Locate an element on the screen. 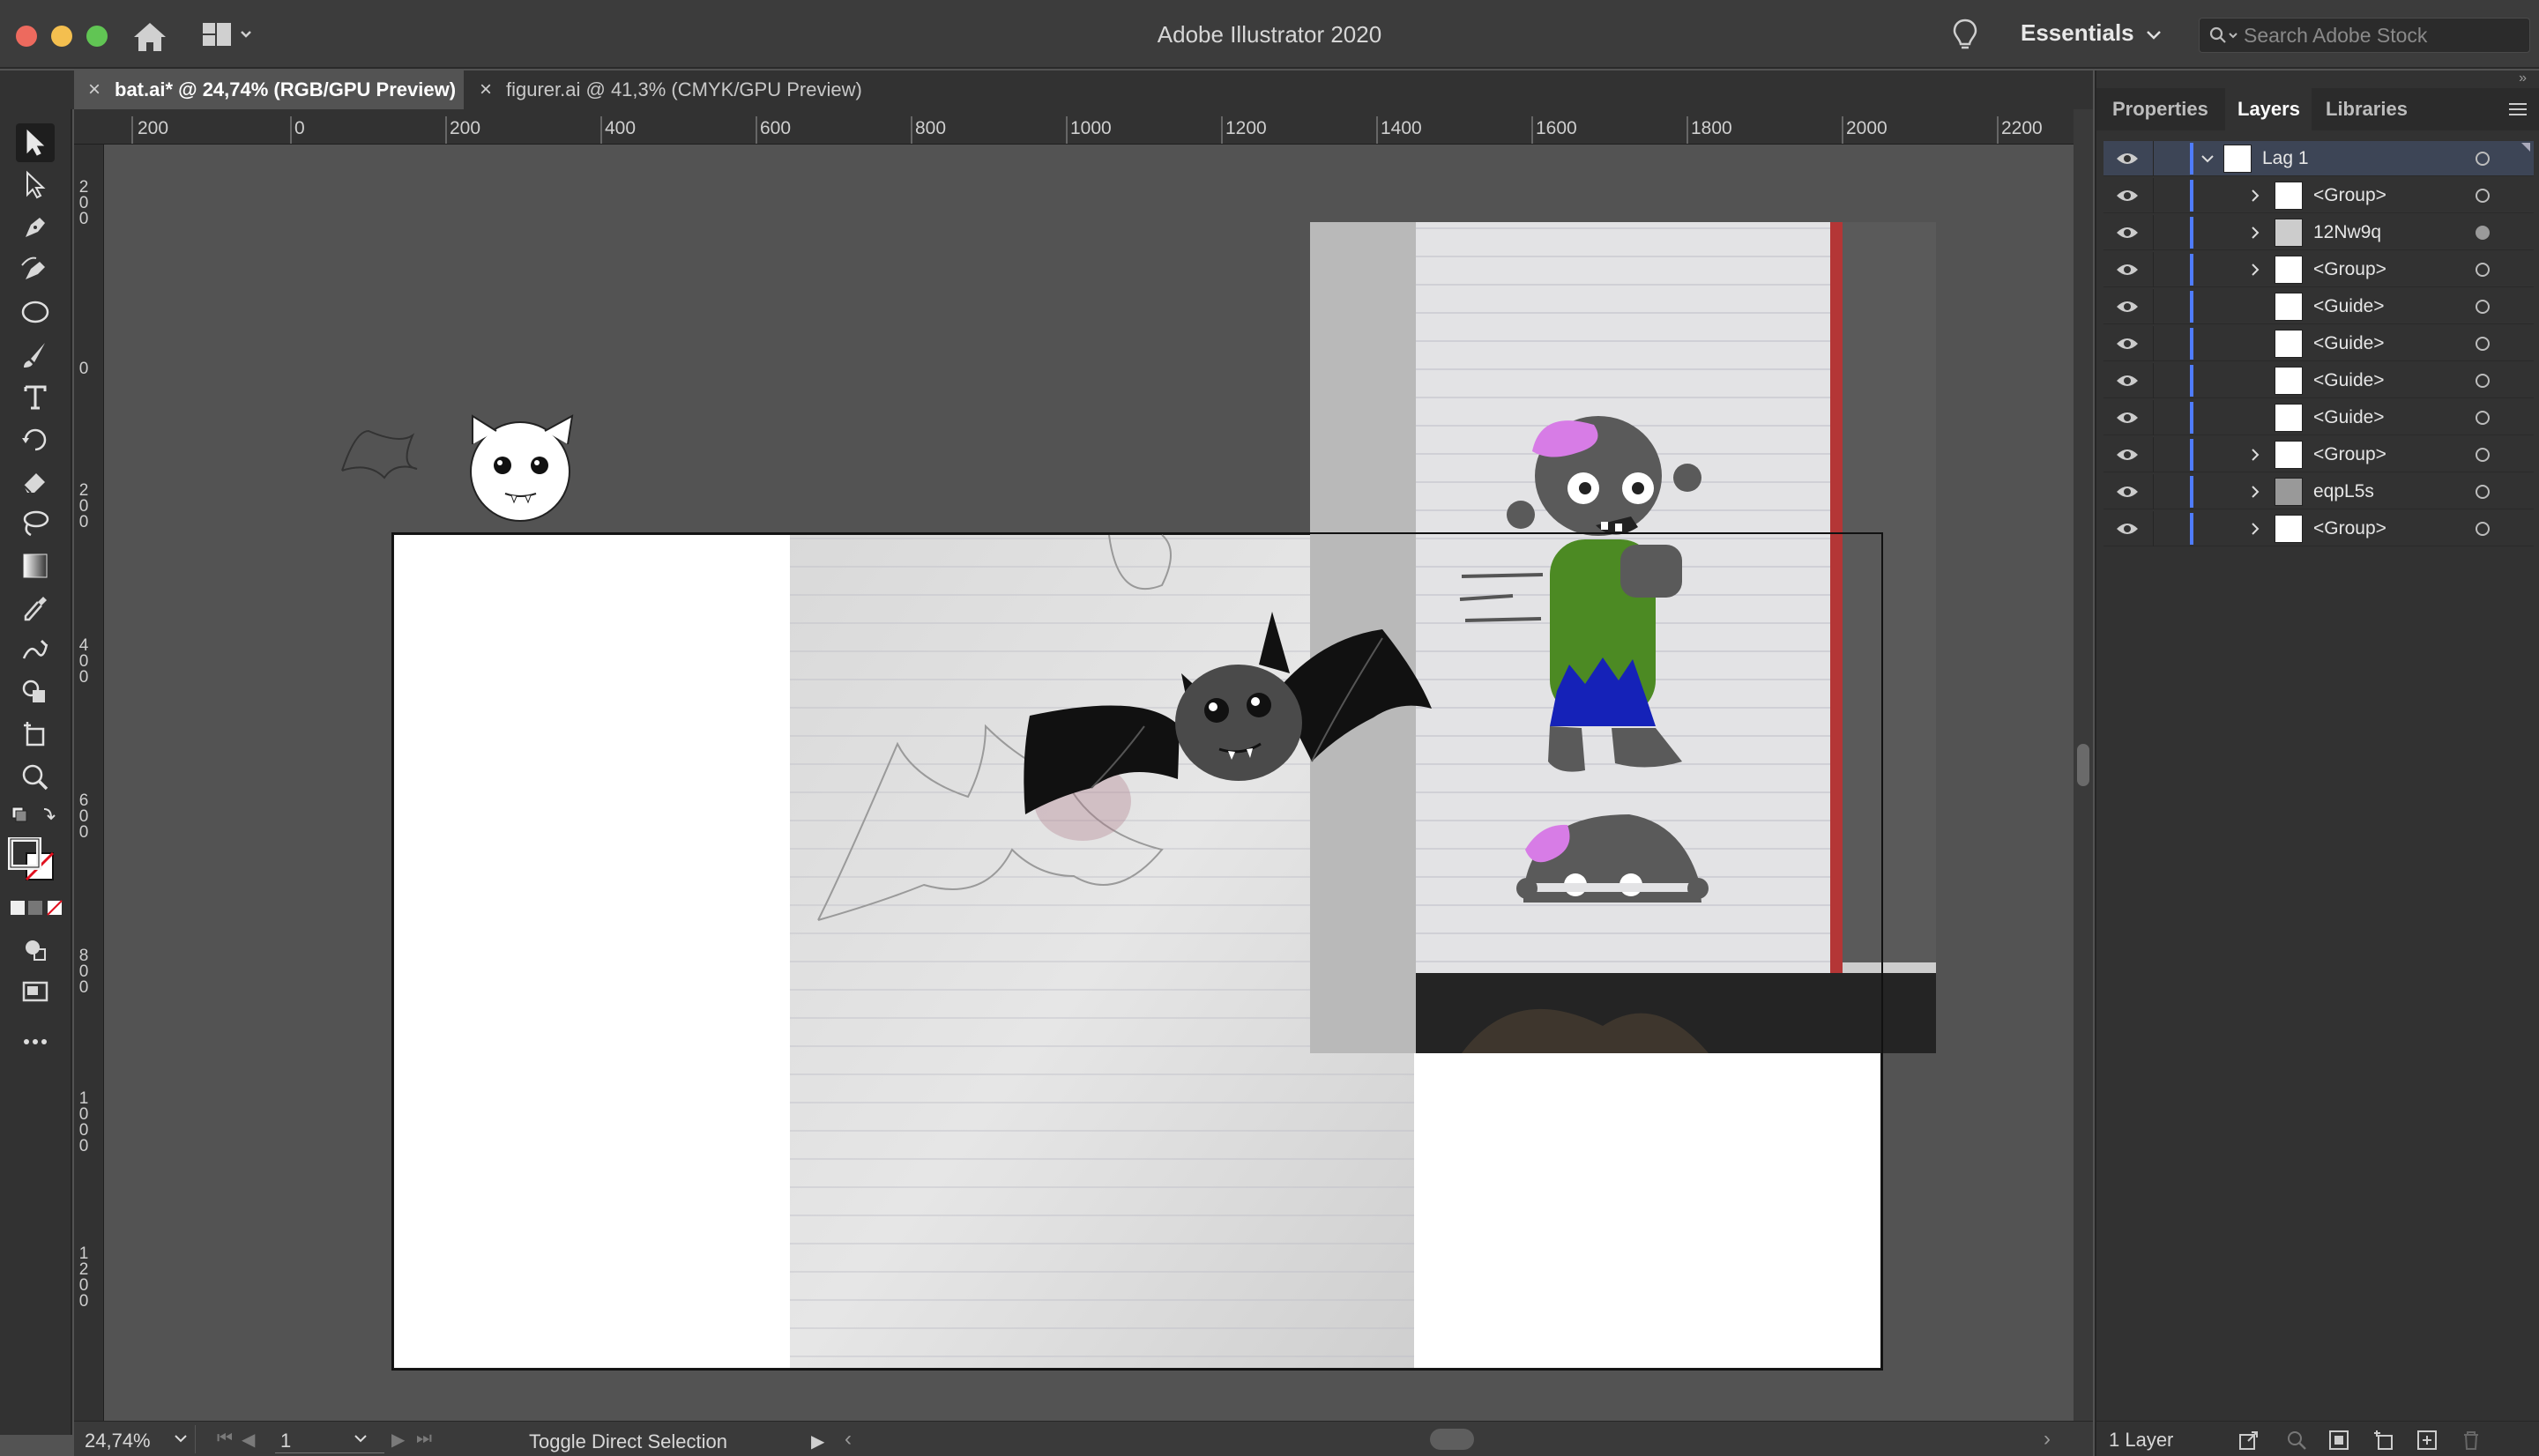 This screenshot has height=1456, width=2539. curvature-tool is located at coordinates (35, 269).